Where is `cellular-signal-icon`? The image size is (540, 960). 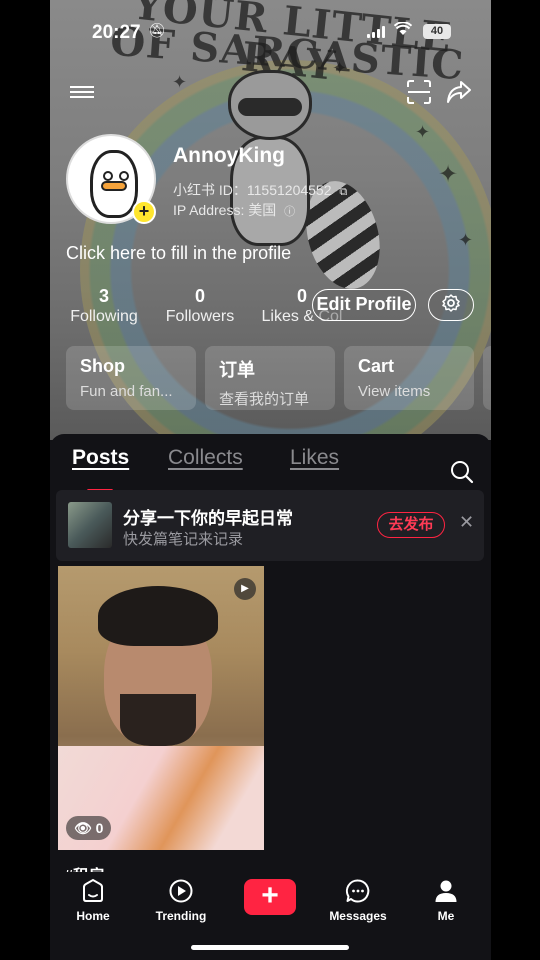
cellular-signal-icon is located at coordinates (376, 32).